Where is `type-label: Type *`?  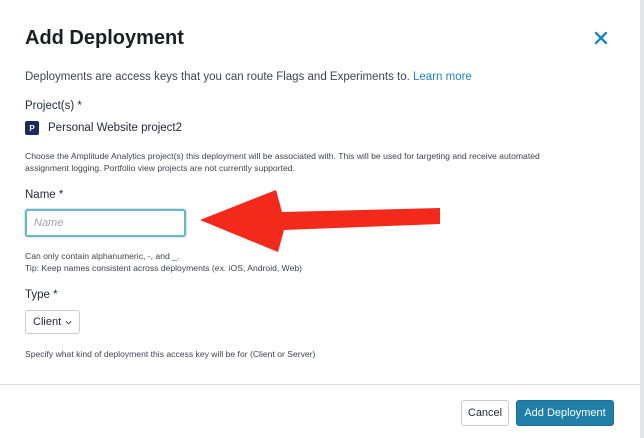 type-label: Type * is located at coordinates (41, 295).